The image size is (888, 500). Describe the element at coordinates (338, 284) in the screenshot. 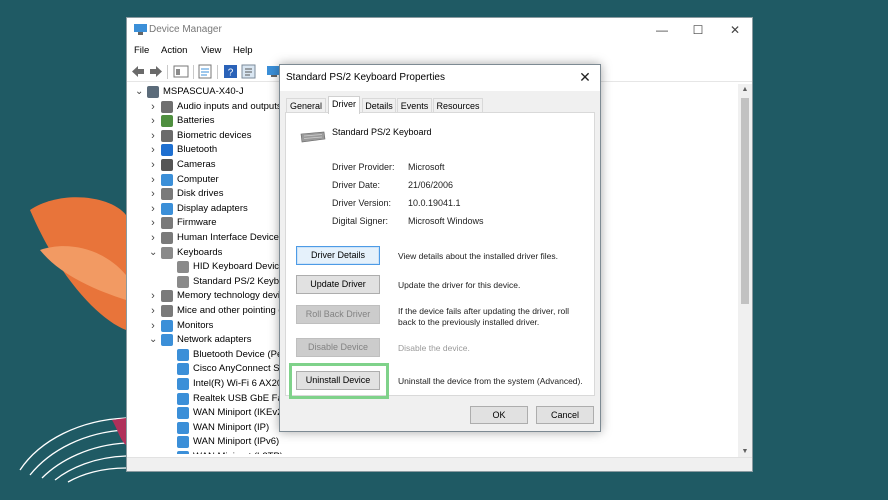

I see `update-driver-button: Update Driver` at that location.